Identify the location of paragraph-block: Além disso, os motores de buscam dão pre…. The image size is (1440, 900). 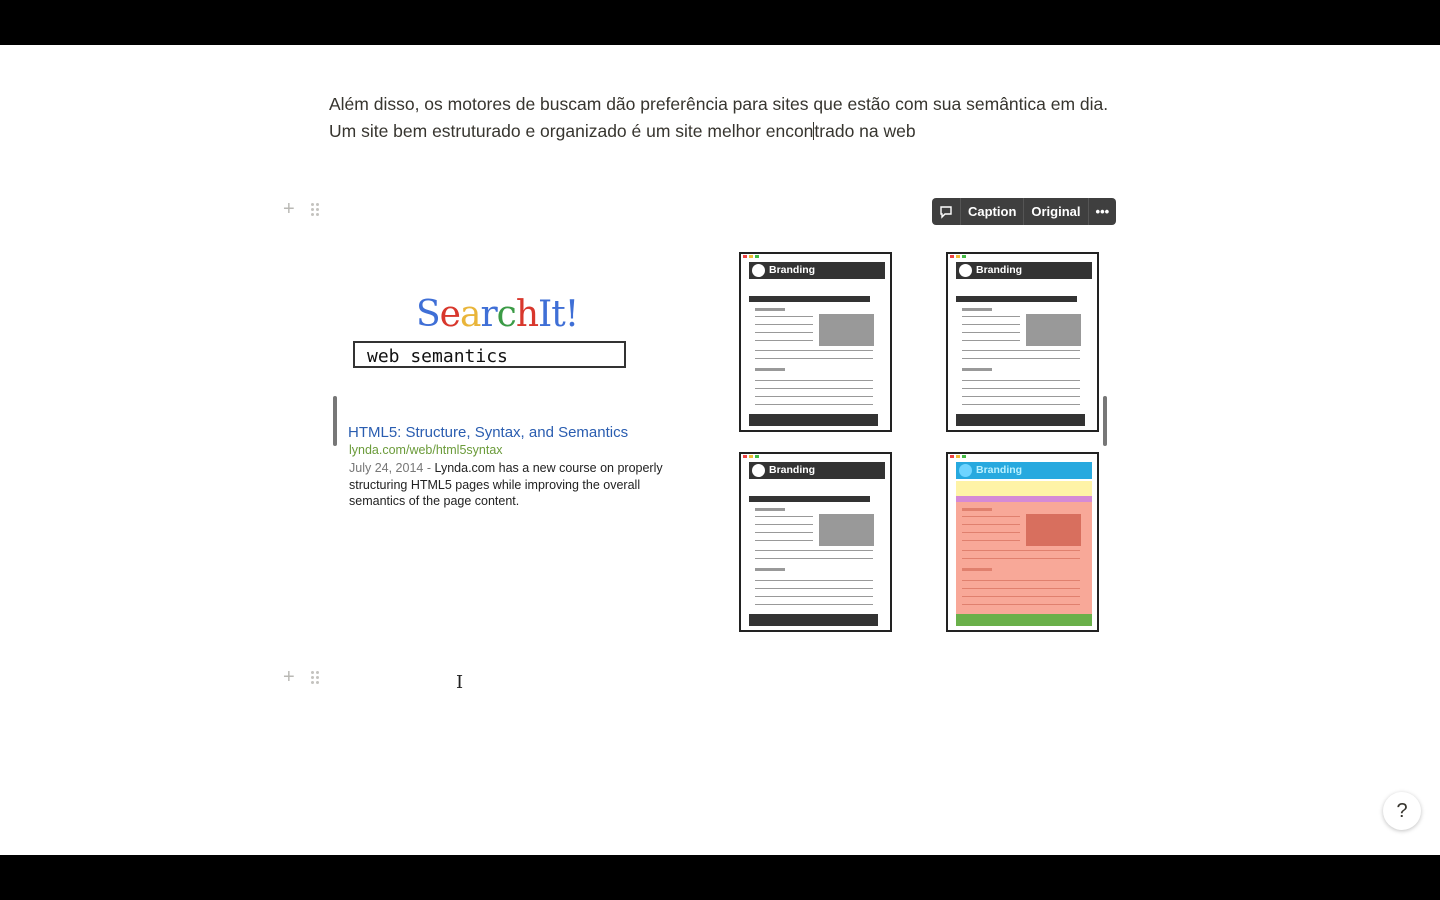
(724, 118).